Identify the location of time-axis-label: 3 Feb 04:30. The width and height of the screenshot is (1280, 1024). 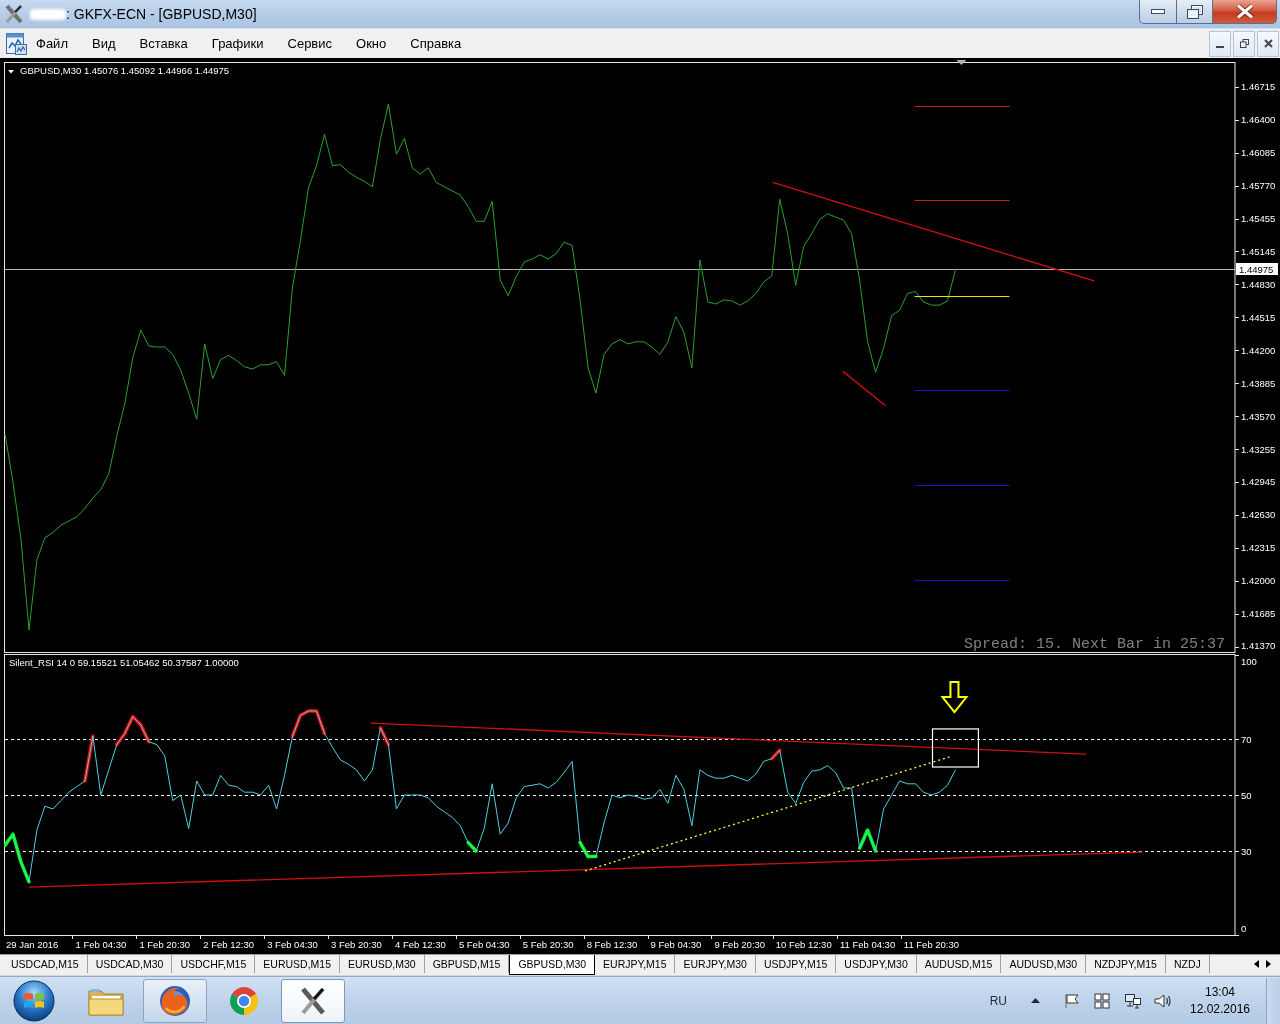
(292, 944).